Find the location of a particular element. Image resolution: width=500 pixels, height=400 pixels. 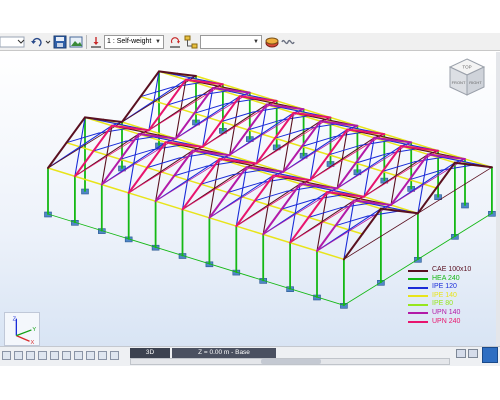

scrollbar-thumb is located at coordinates (291, 361).